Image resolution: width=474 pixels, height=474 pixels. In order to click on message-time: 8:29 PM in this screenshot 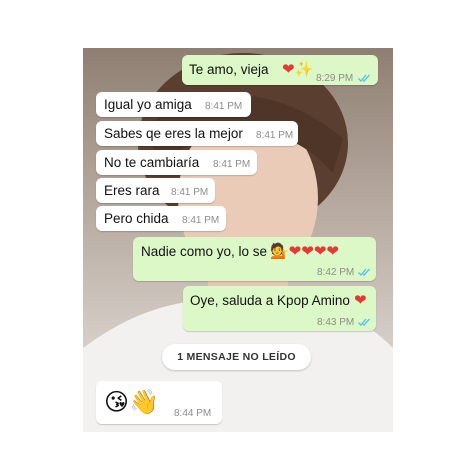, I will do `click(335, 78)`.